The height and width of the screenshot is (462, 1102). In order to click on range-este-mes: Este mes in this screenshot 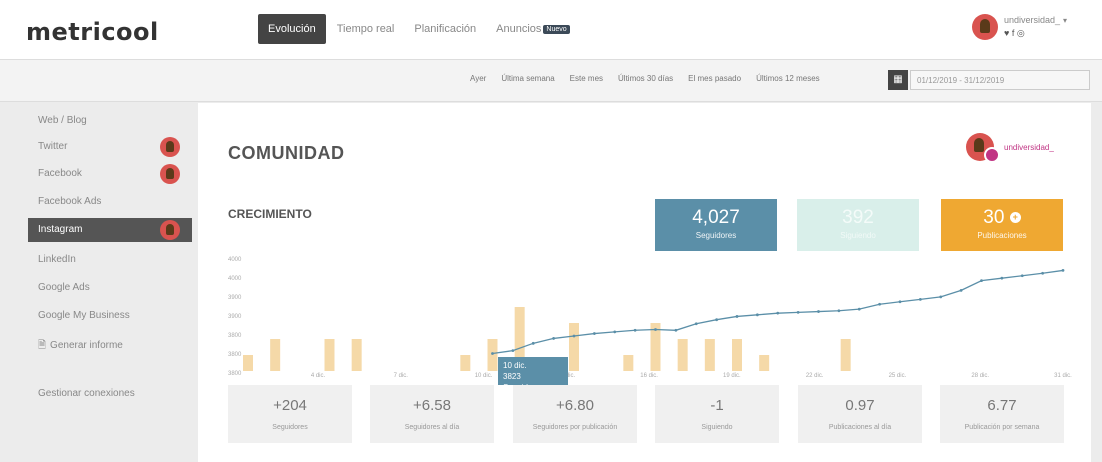, I will do `click(586, 78)`.